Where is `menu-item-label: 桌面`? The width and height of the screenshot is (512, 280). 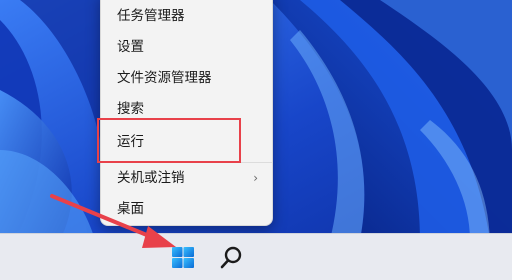
menu-item-label: 桌面 is located at coordinates (130, 209).